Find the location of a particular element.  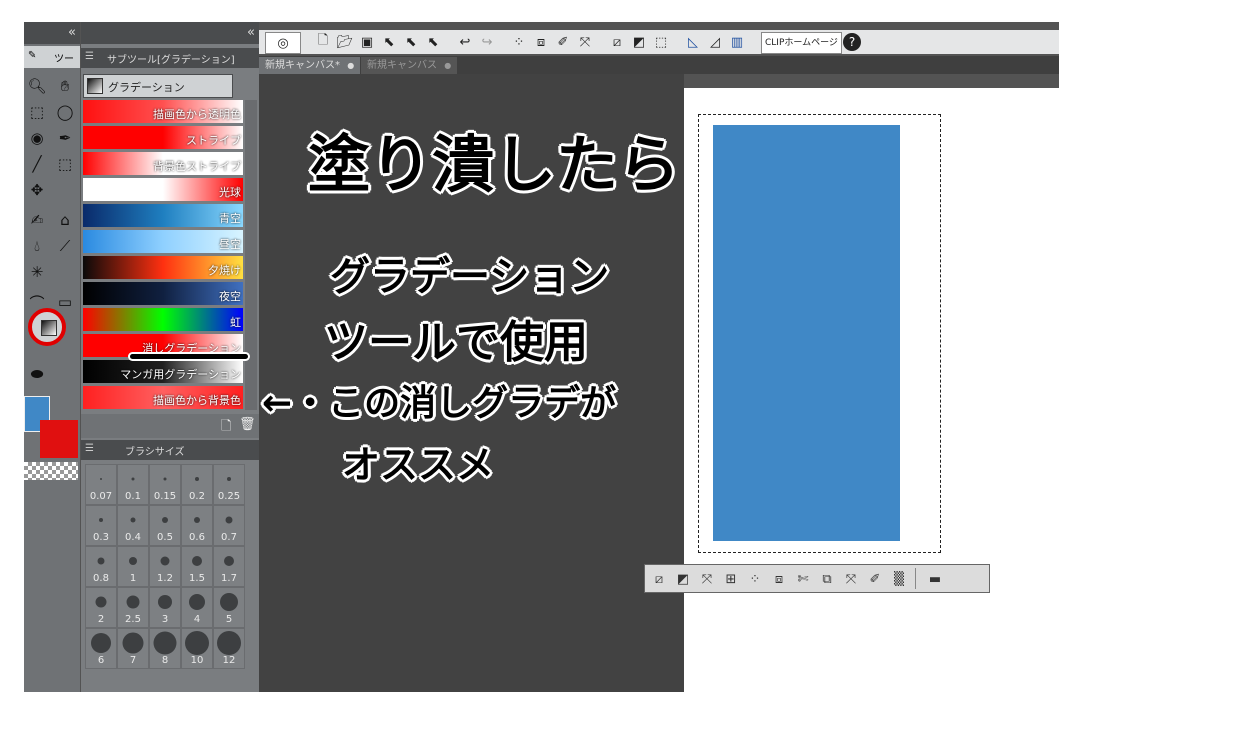

doc-tab-active: 新規キャンバス* ● is located at coordinates (310, 65).